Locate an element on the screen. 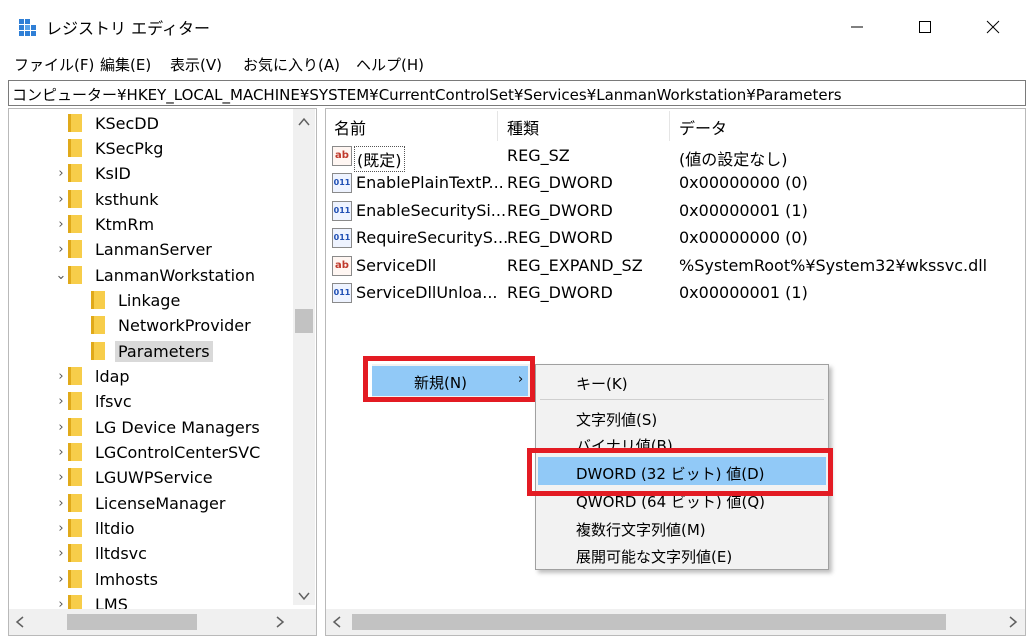  tree-vertical-scrollbar is located at coordinates (304, 357).